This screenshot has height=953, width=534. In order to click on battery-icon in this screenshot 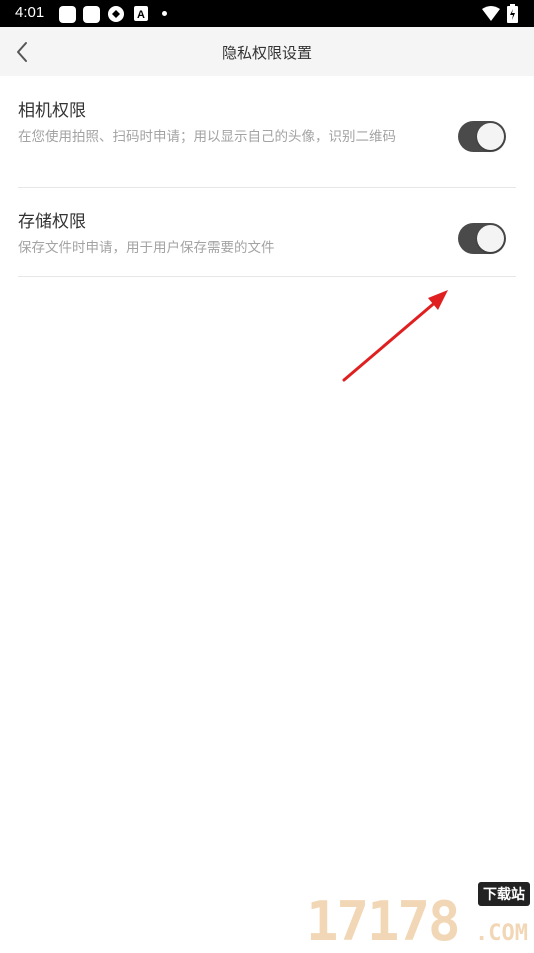, I will do `click(512, 13)`.